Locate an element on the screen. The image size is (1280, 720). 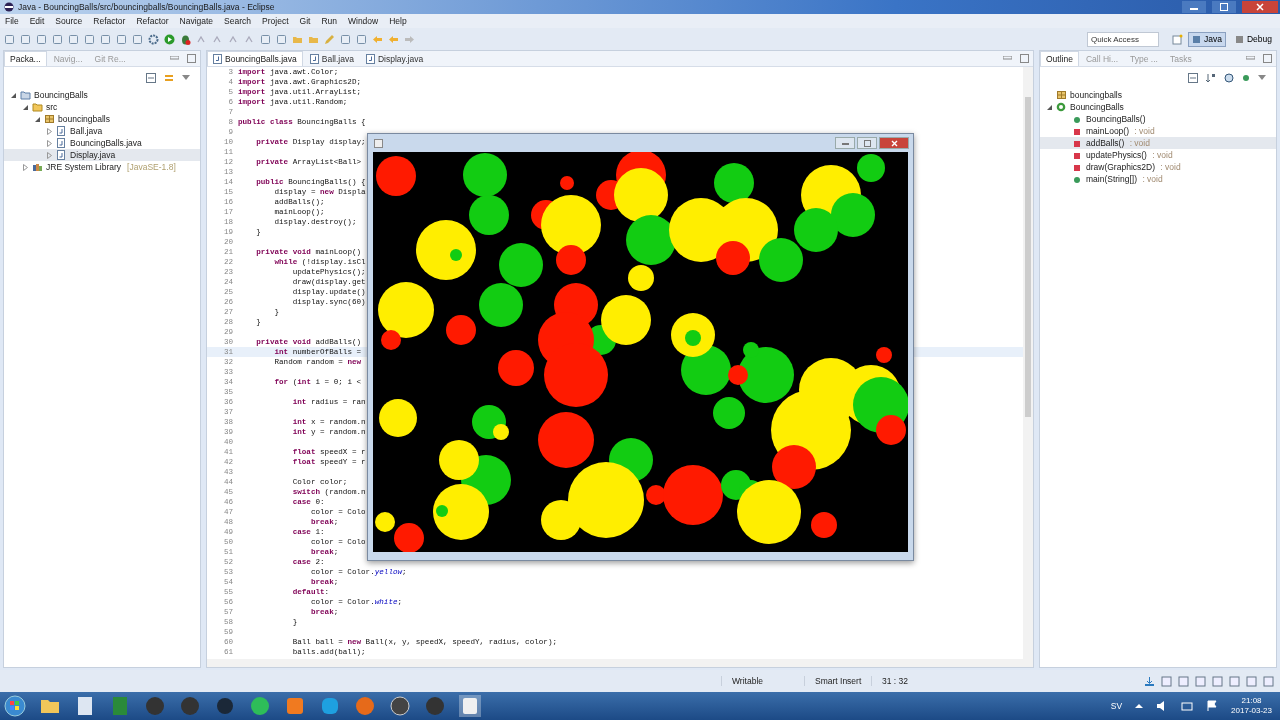
outline-item: addBalls() : void is located at coordinates (1158, 143).